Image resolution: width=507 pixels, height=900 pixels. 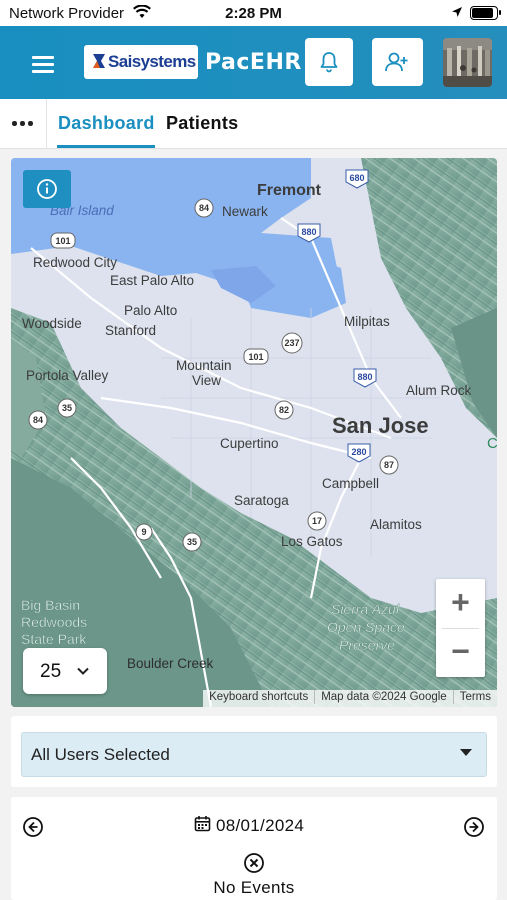 What do you see at coordinates (50, 605) in the screenshot?
I see `map-label-big-basin: Big Basin` at bounding box center [50, 605].